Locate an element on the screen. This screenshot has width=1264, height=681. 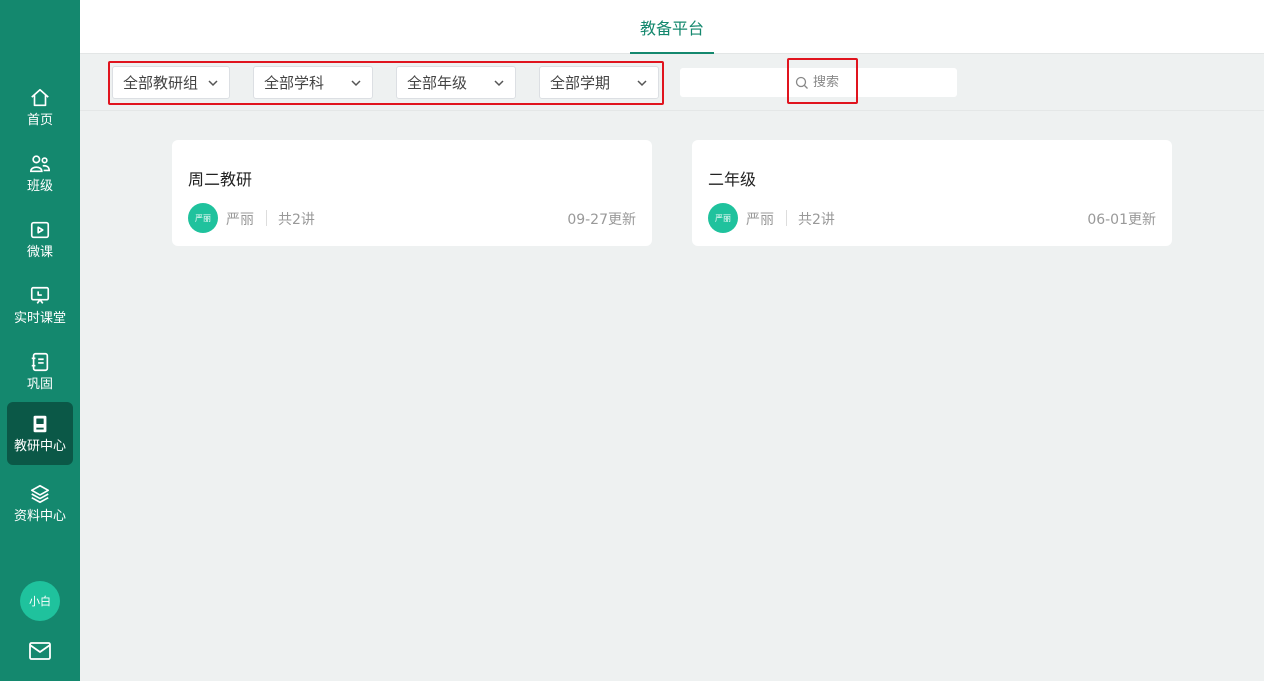
sidebar: 首页 班级 微课 实时课堂 巩固 教研中心 资料中心 小白 is located at coordinates (40, 340).